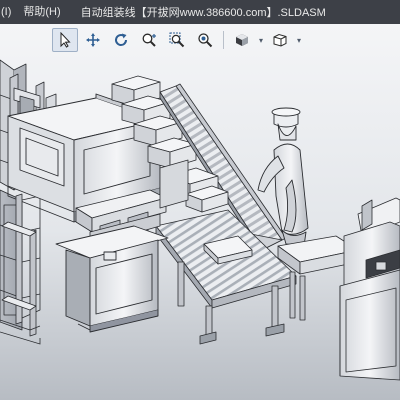 The width and height of the screenshot is (400, 400). Describe the element at coordinates (261, 40) in the screenshot. I see `display-style-dropdown-arrow: ▾` at that location.